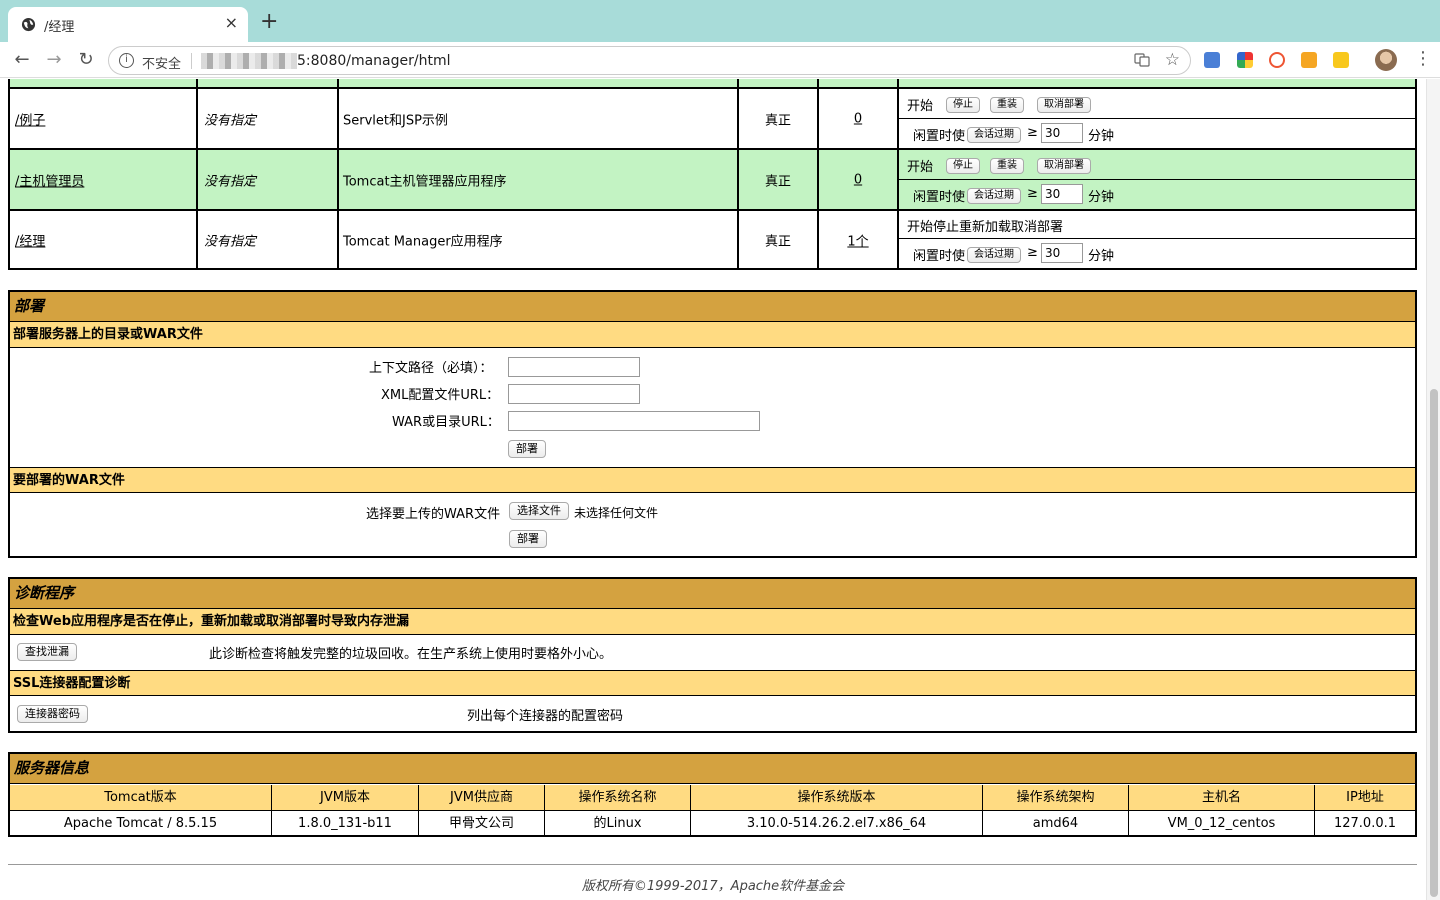 This screenshot has height=900, width=1440. Describe the element at coordinates (1222, 824) in the screenshot. I see `value-hostname: VM_0_12_centos` at that location.